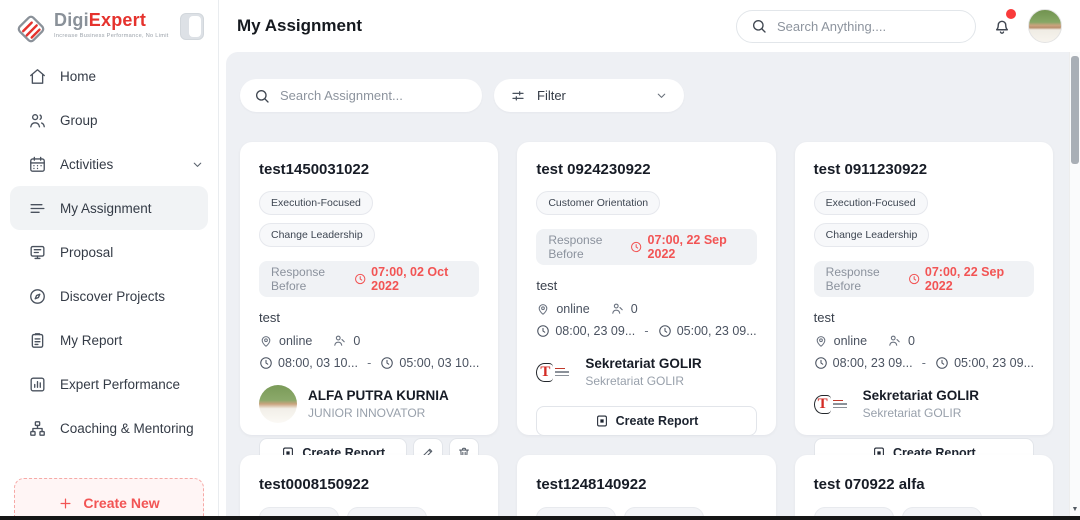 Image resolution: width=1080 pixels, height=520 pixels. Describe the element at coordinates (832, 404) in the screenshot. I see `owner-logo: T` at that location.